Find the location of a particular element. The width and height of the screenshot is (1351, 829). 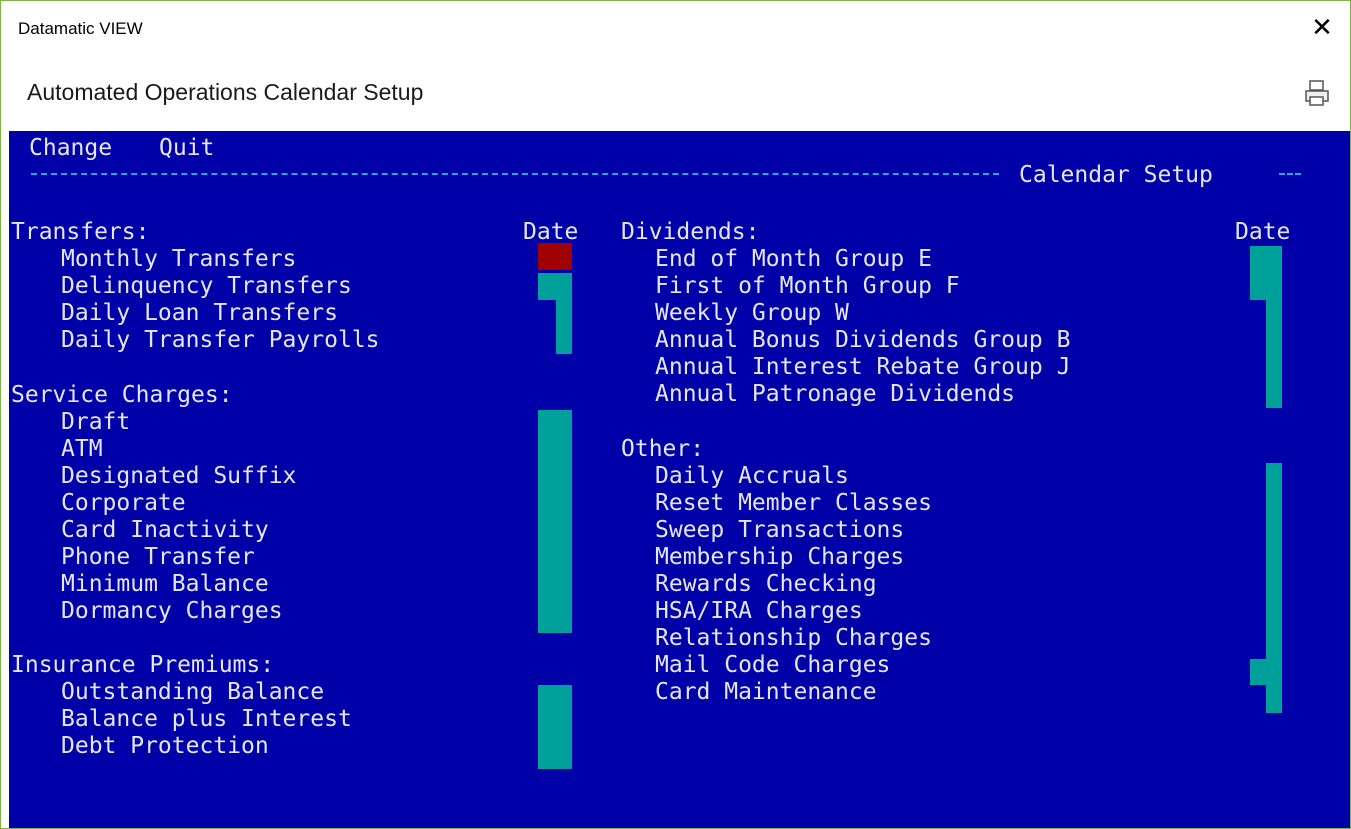

list-item: Daily Transfer Payrolls is located at coordinates (220, 340).